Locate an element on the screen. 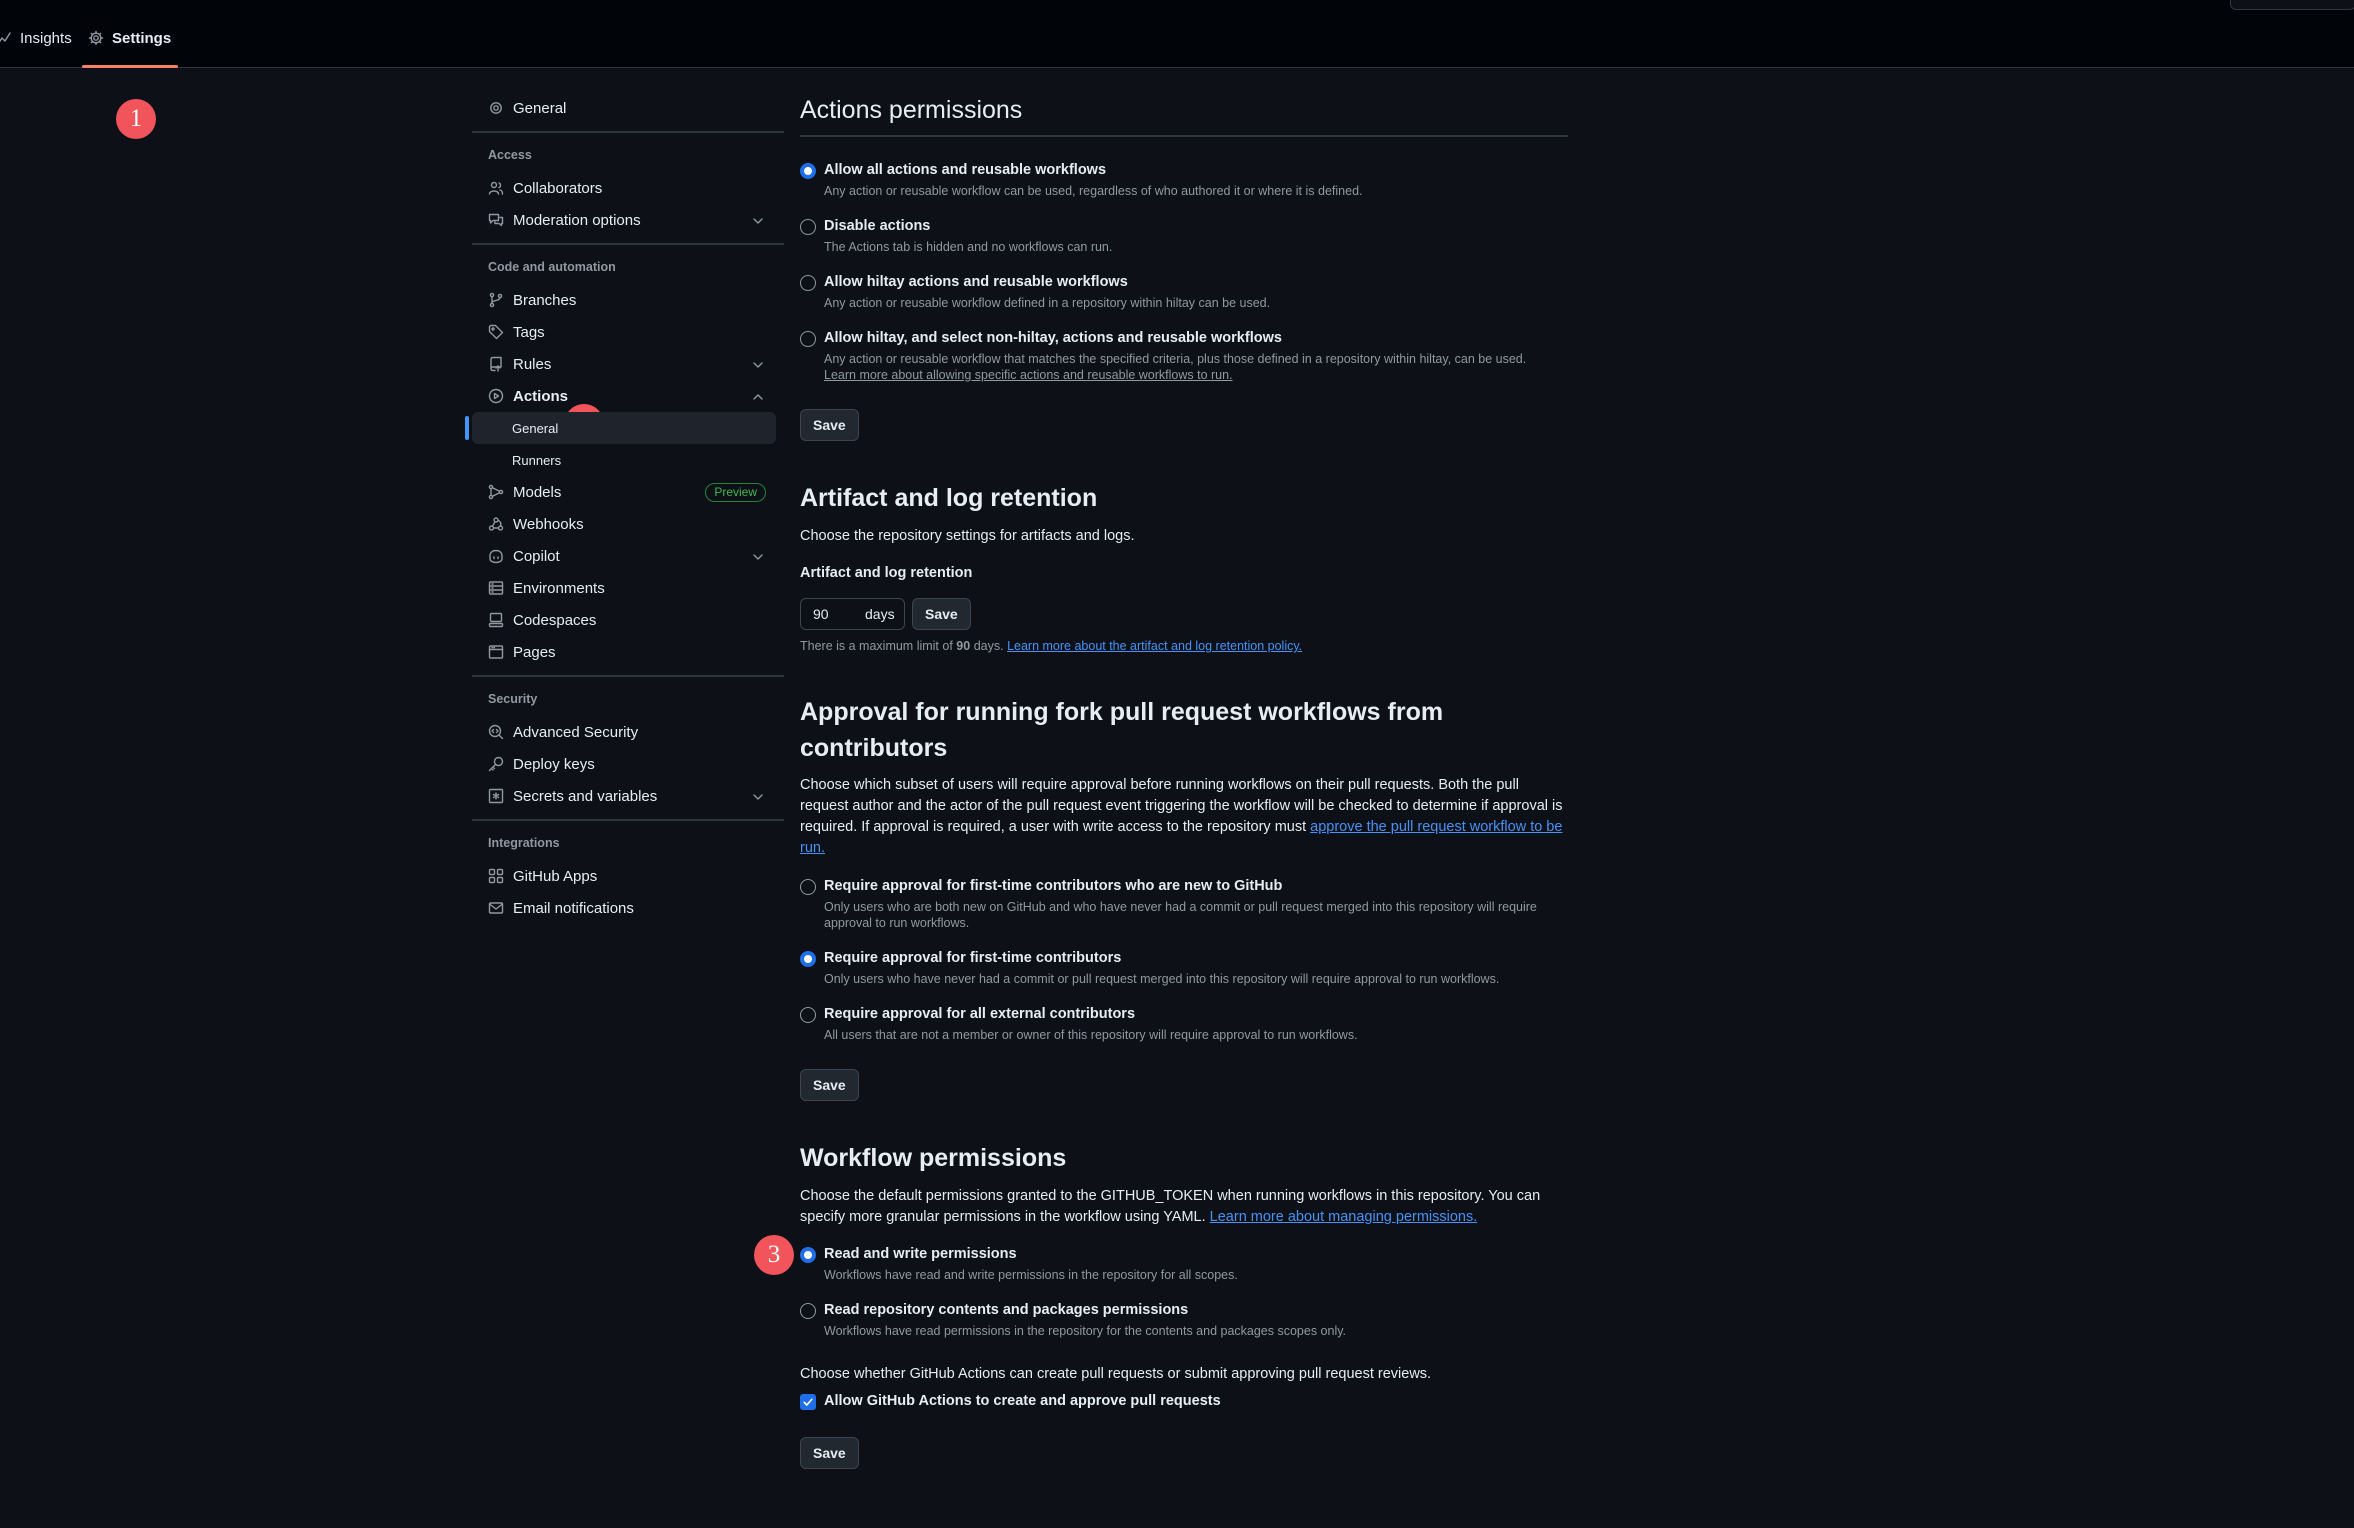 The width and height of the screenshot is (2354, 1528). sidebar-item-copilot: Copilot is located at coordinates (624, 556).